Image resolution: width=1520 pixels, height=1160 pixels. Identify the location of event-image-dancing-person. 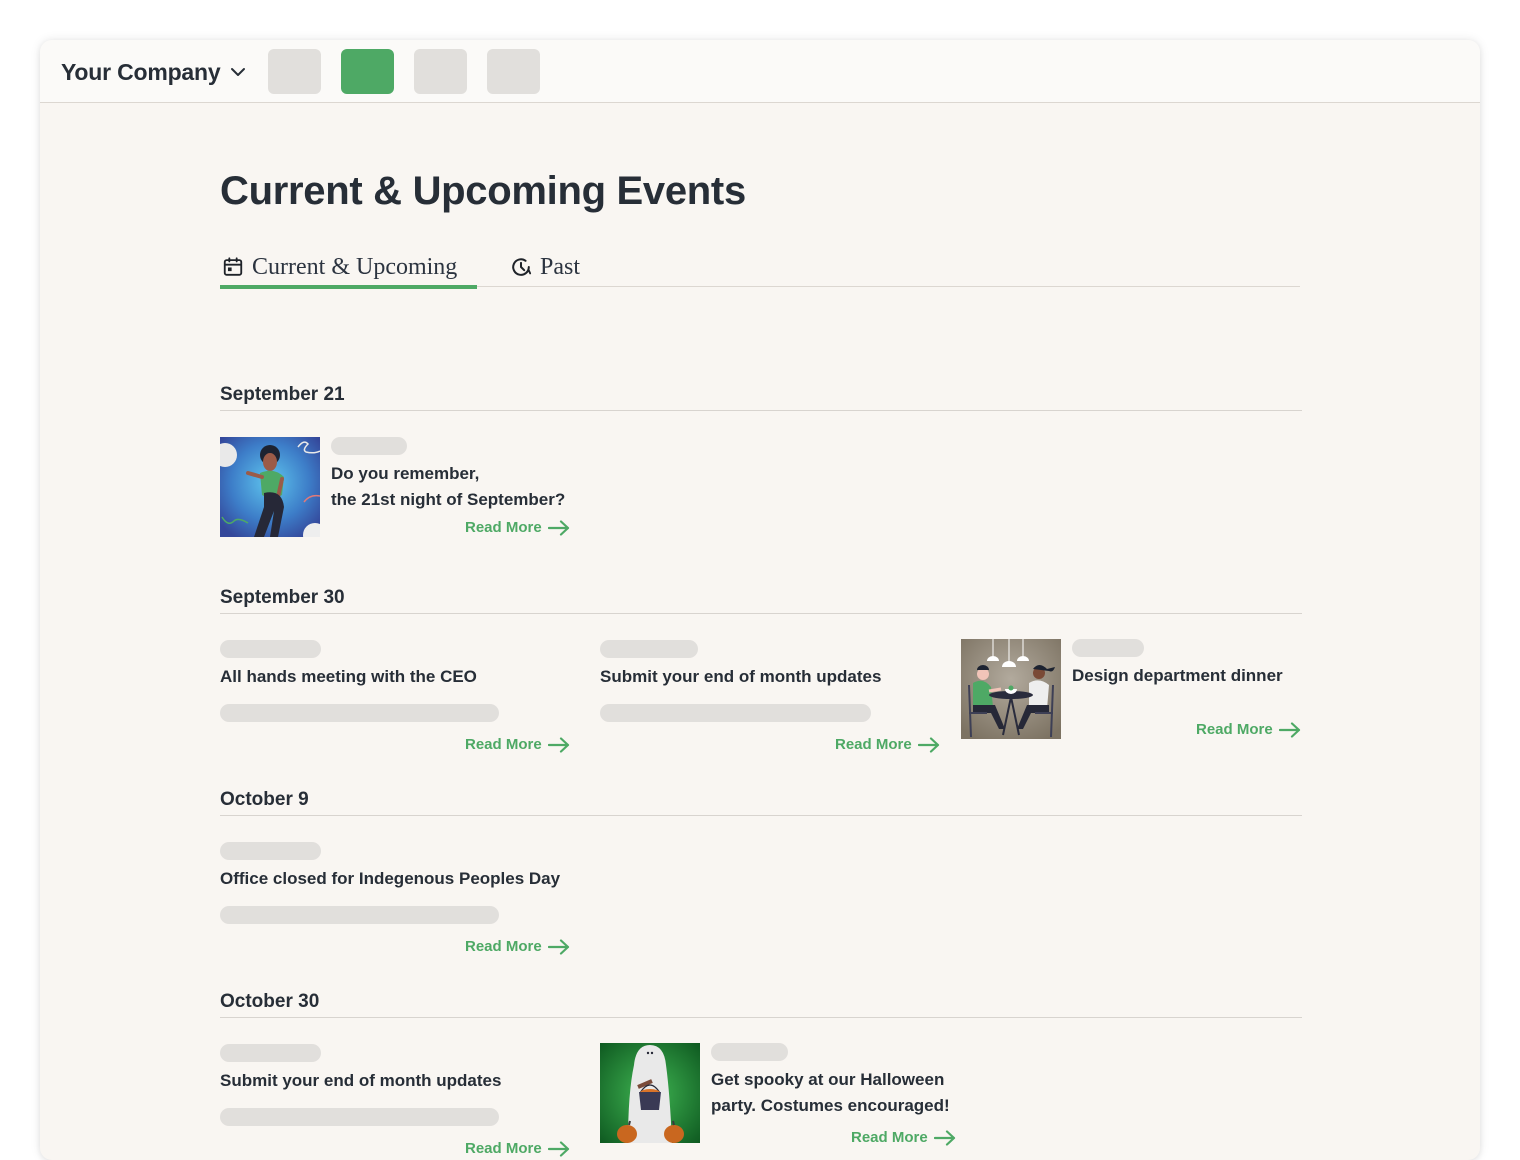
(270, 487).